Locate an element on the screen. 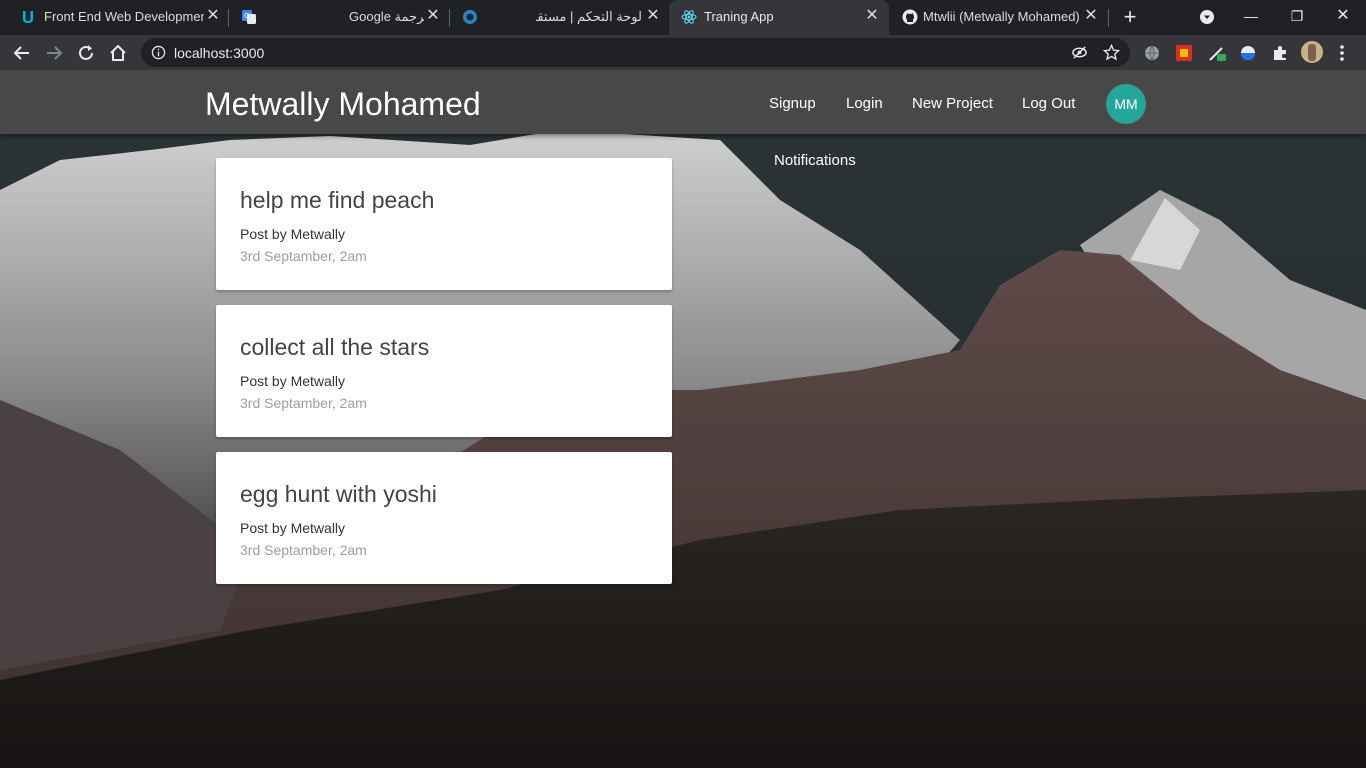 The image size is (1366, 768). forward-arrow-icon is located at coordinates (54, 53).